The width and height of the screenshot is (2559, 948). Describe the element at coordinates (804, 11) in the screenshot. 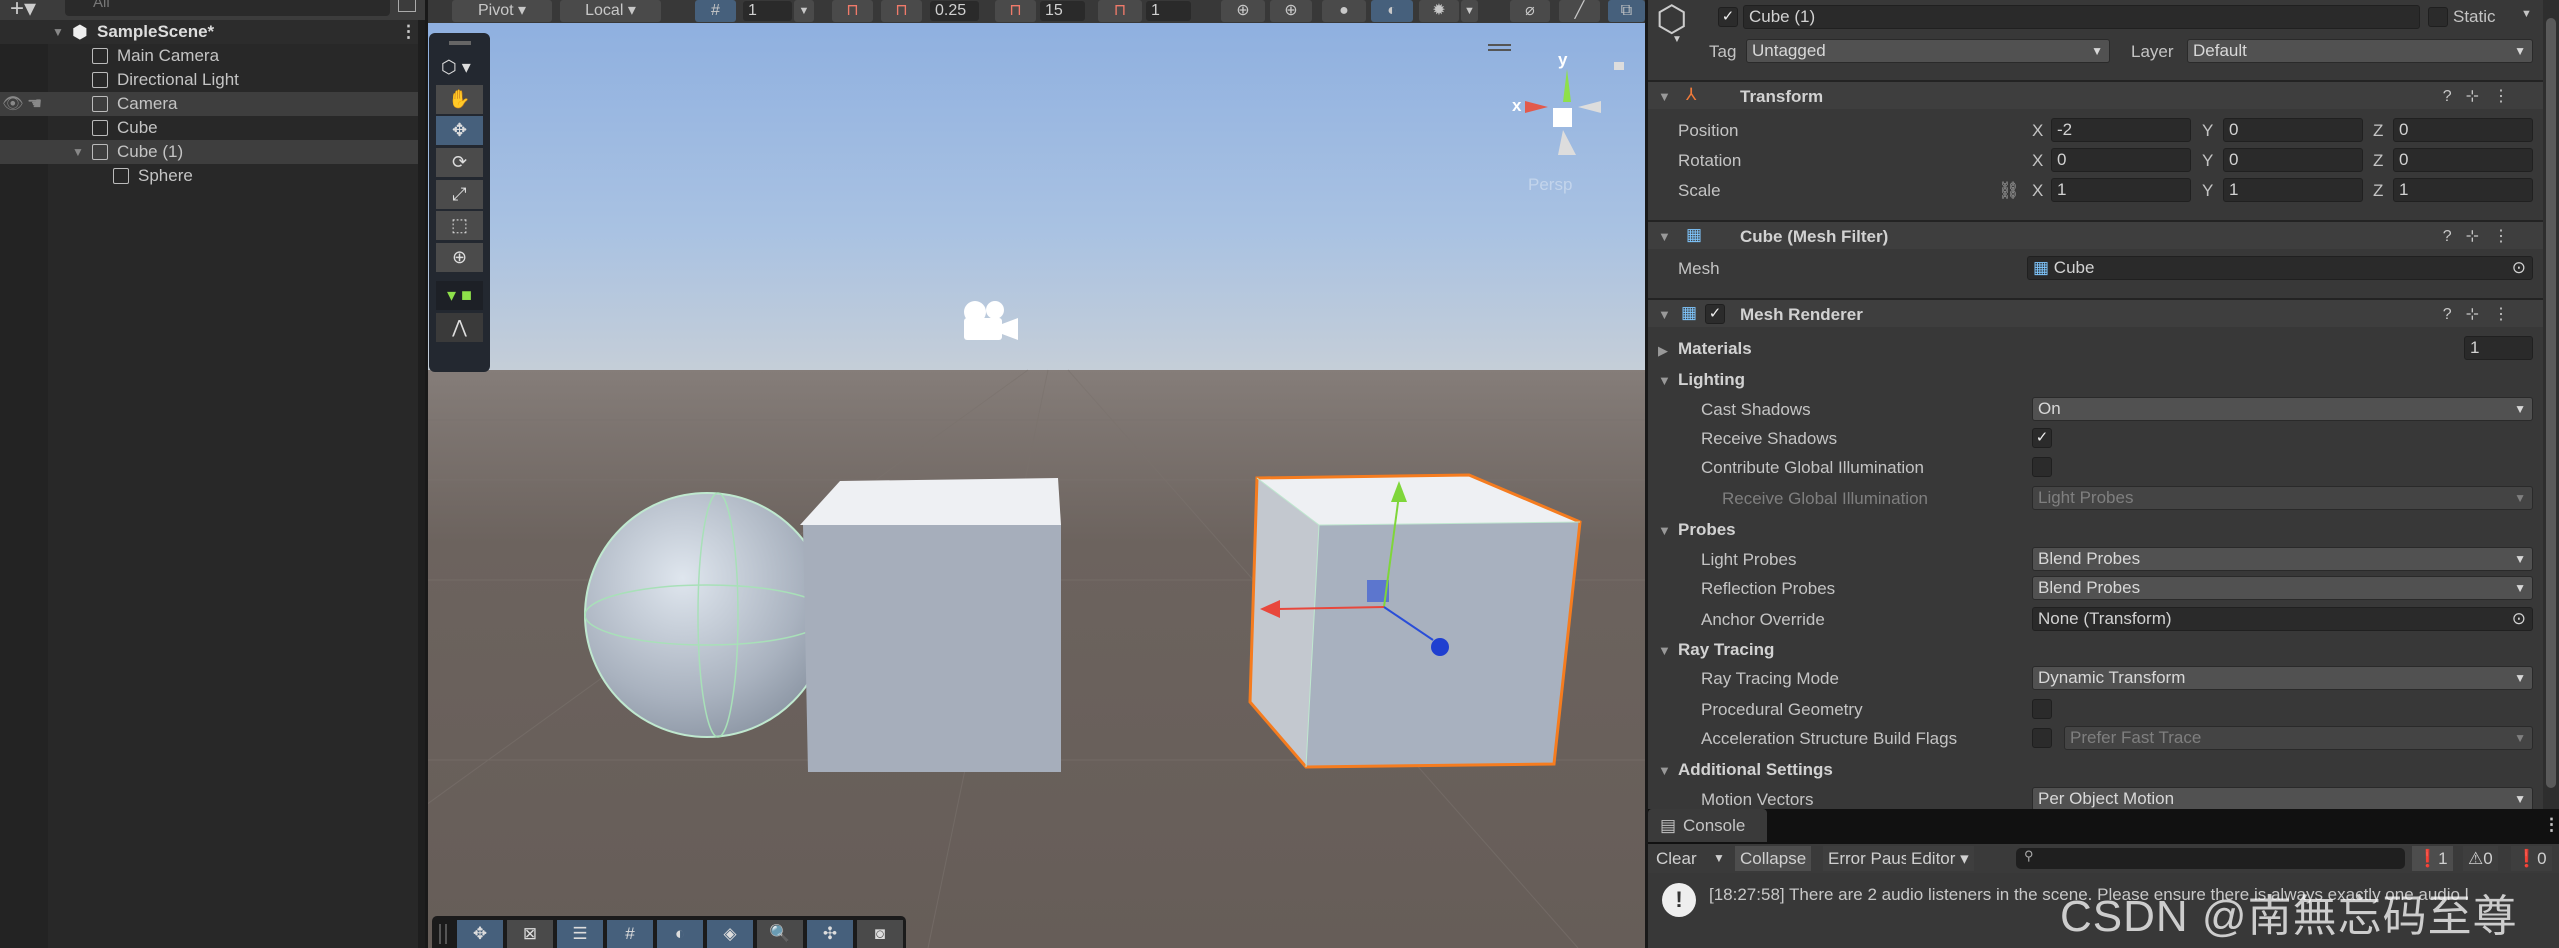

I see `grid-dropdown-icon: ▼` at that location.